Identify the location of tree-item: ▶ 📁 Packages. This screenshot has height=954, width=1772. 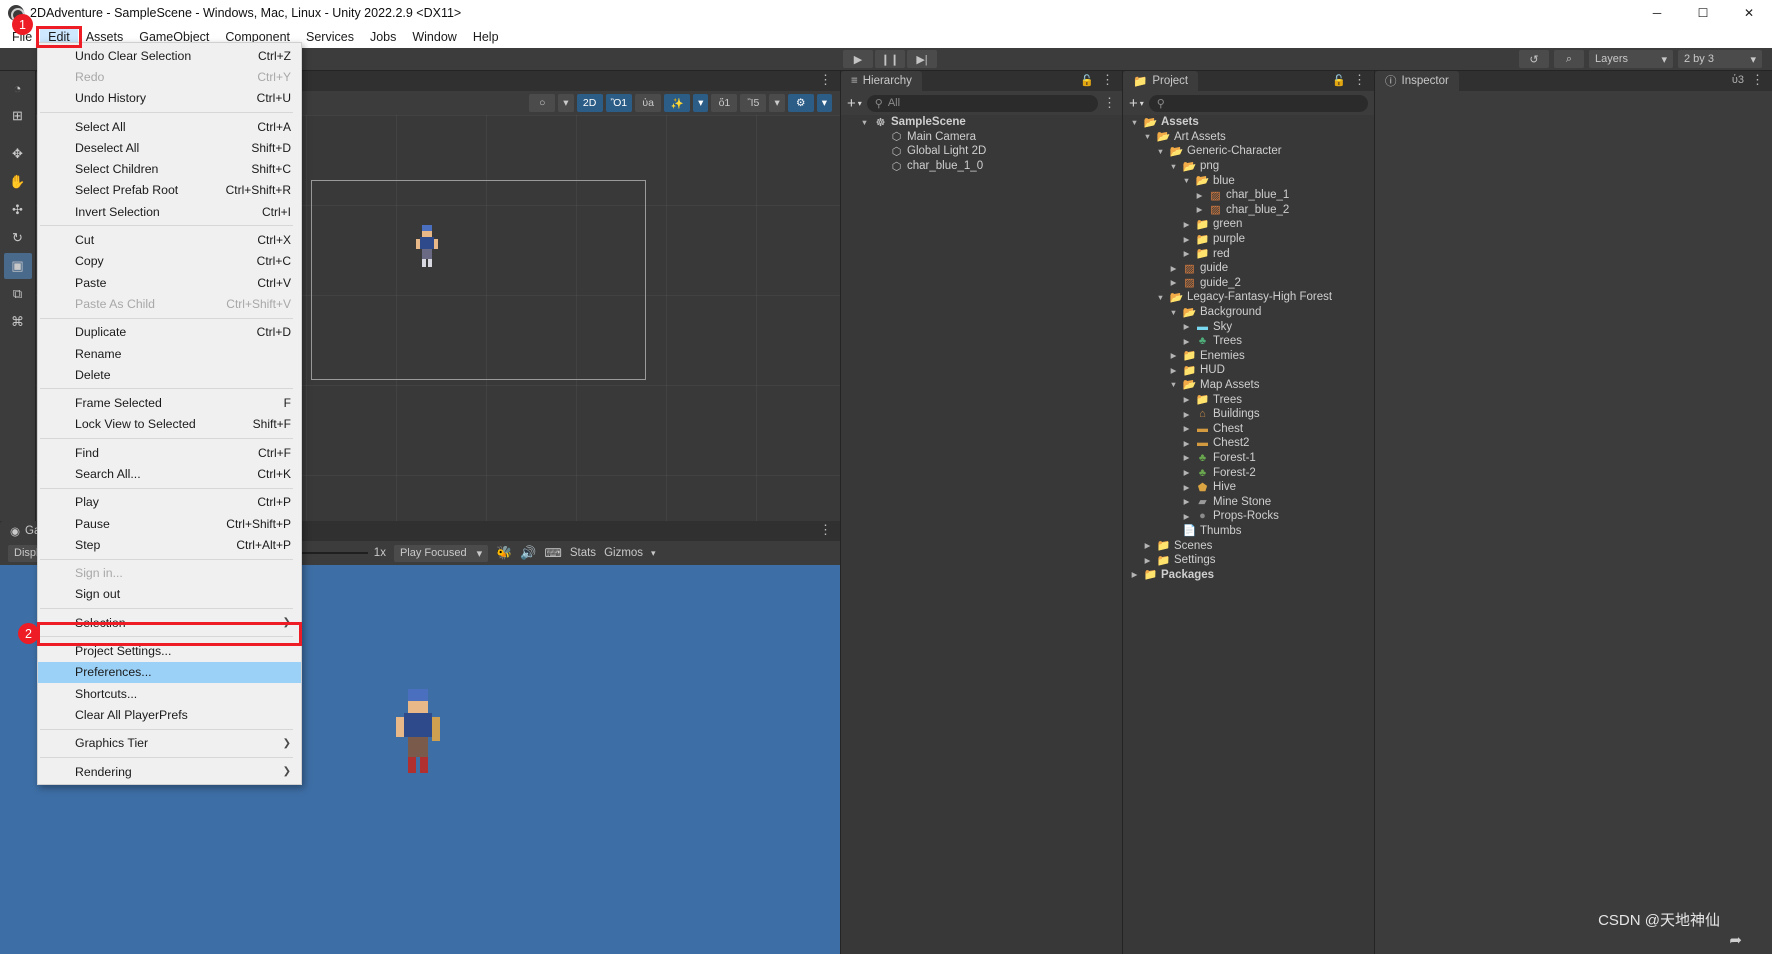
(1248, 574).